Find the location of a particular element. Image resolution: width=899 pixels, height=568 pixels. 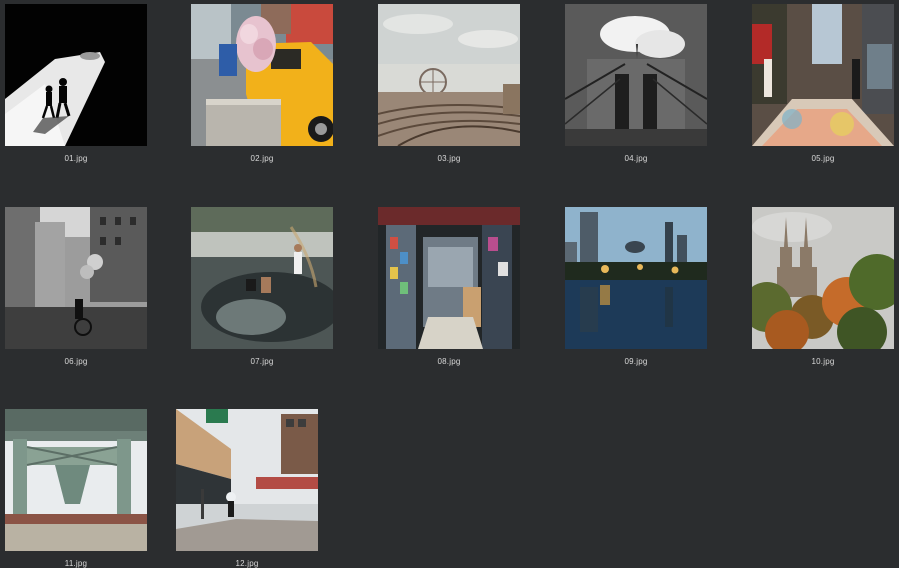

file-name: 09.jpg is located at coordinates (636, 361).